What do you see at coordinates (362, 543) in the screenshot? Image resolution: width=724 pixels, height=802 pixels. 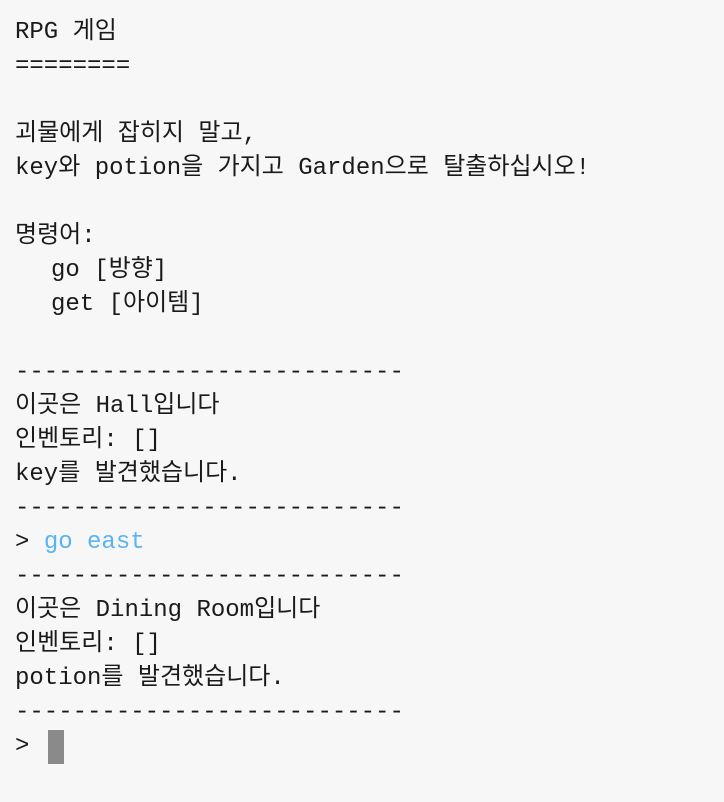 I see `command-history-line: > go east` at bounding box center [362, 543].